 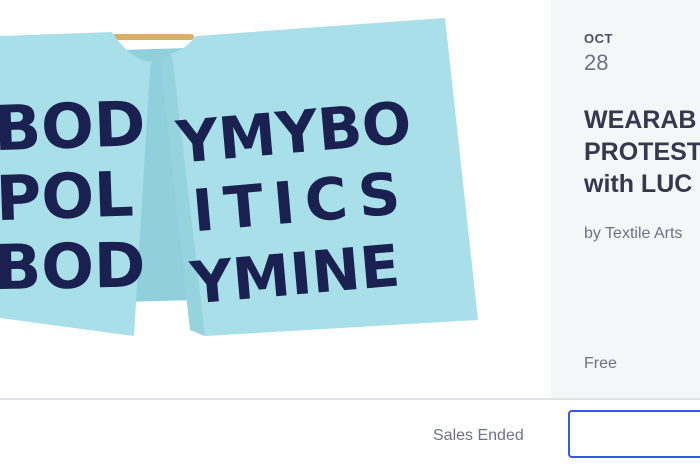 I want to click on event-title-line: WEARAB, so click(x=640, y=120).